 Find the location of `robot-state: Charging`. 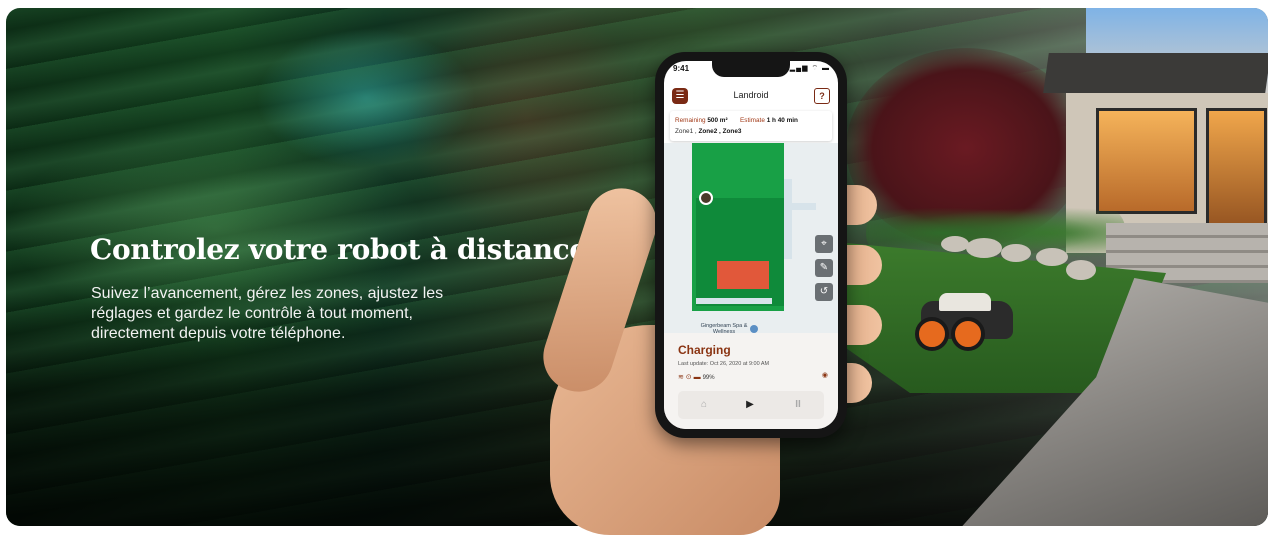

robot-state: Charging is located at coordinates (704, 350).